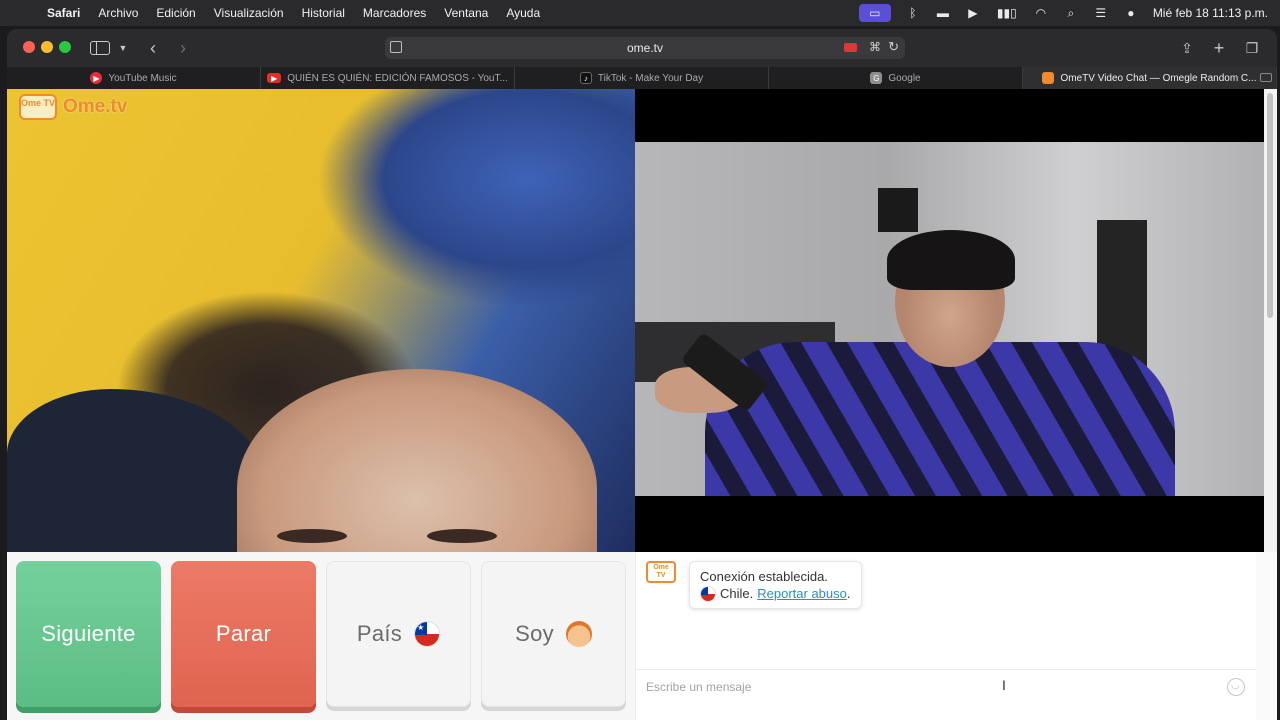  What do you see at coordinates (534, 633) in the screenshot?
I see `gender-button-label: Soy` at bounding box center [534, 633].